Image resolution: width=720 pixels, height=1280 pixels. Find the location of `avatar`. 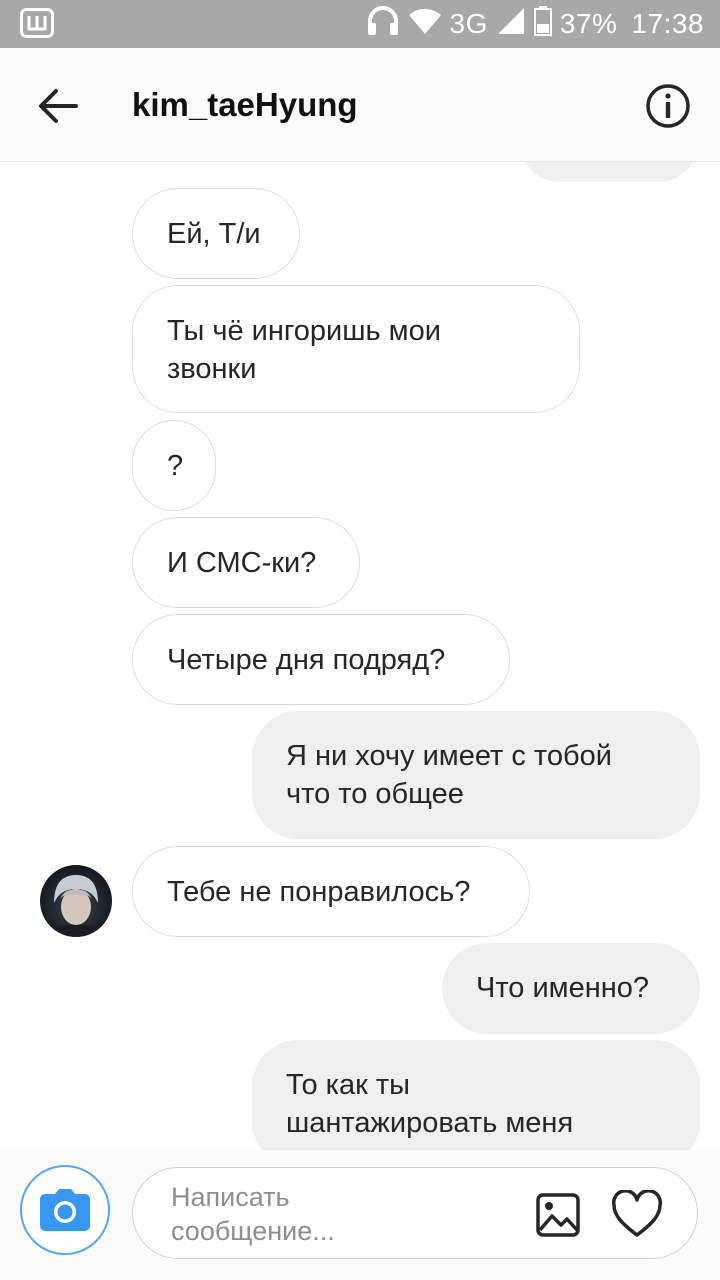

avatar is located at coordinates (76, 901).